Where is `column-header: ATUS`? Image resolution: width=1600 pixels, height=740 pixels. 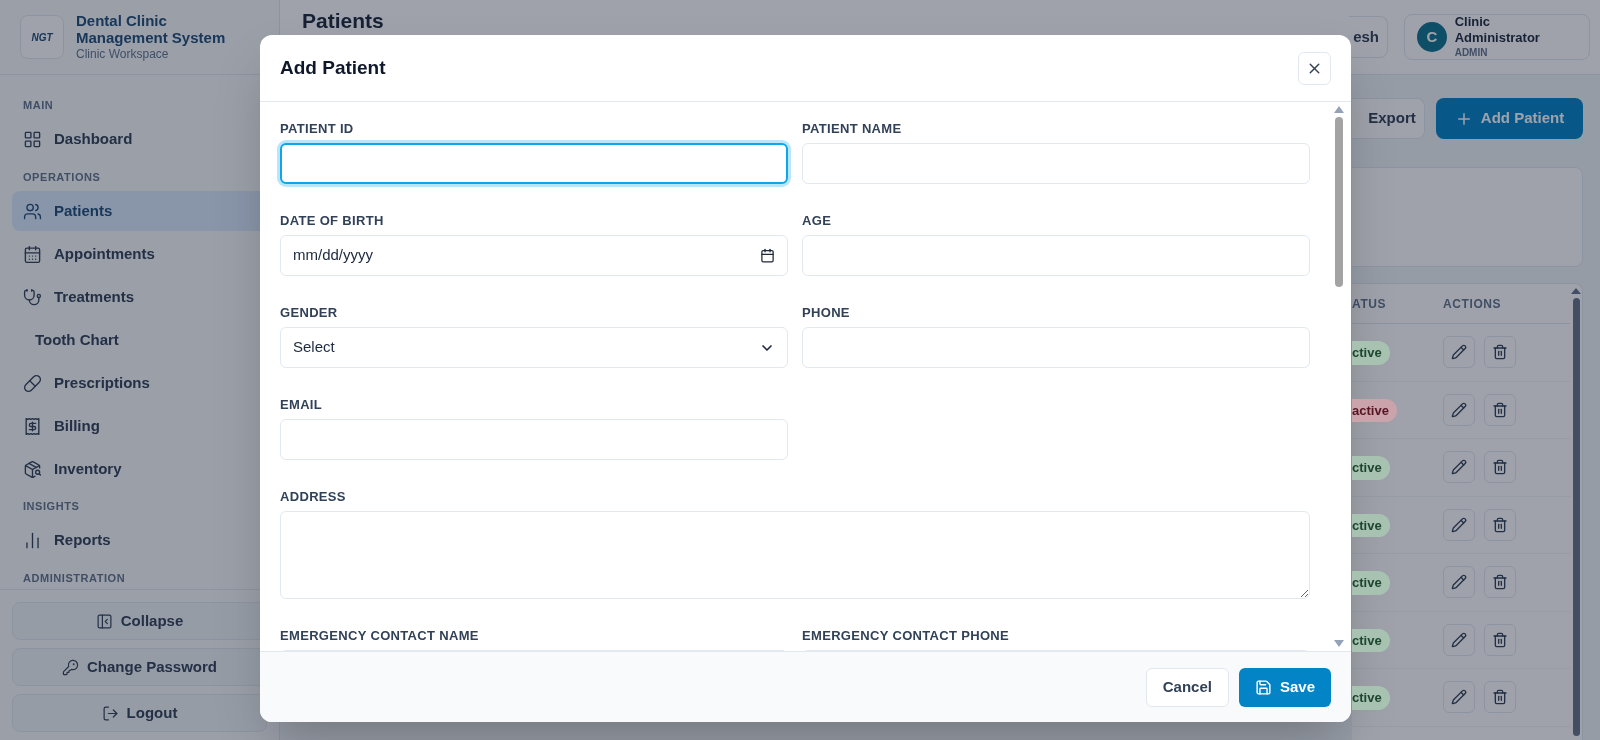 column-header: ATUS is located at coordinates (1370, 304).